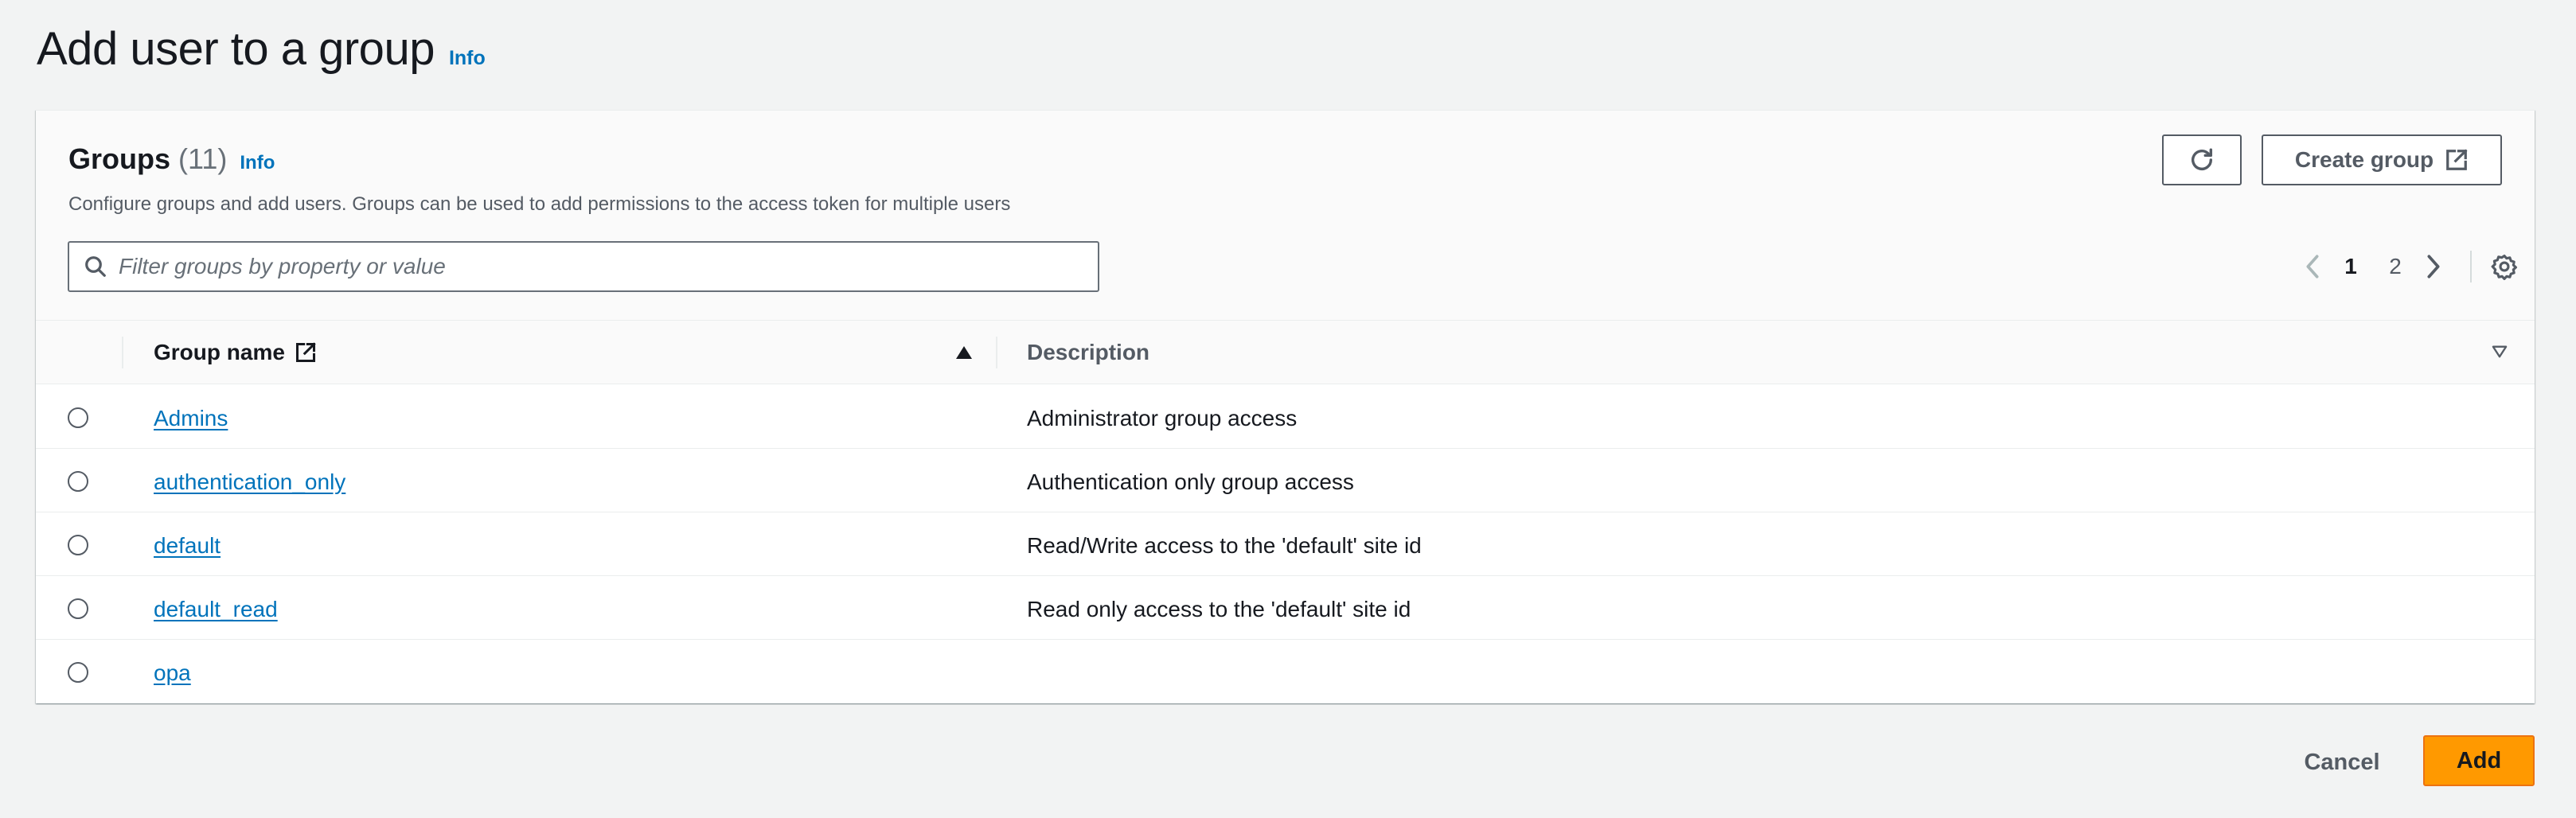 The image size is (2576, 818). I want to click on search-input, so click(596, 266).